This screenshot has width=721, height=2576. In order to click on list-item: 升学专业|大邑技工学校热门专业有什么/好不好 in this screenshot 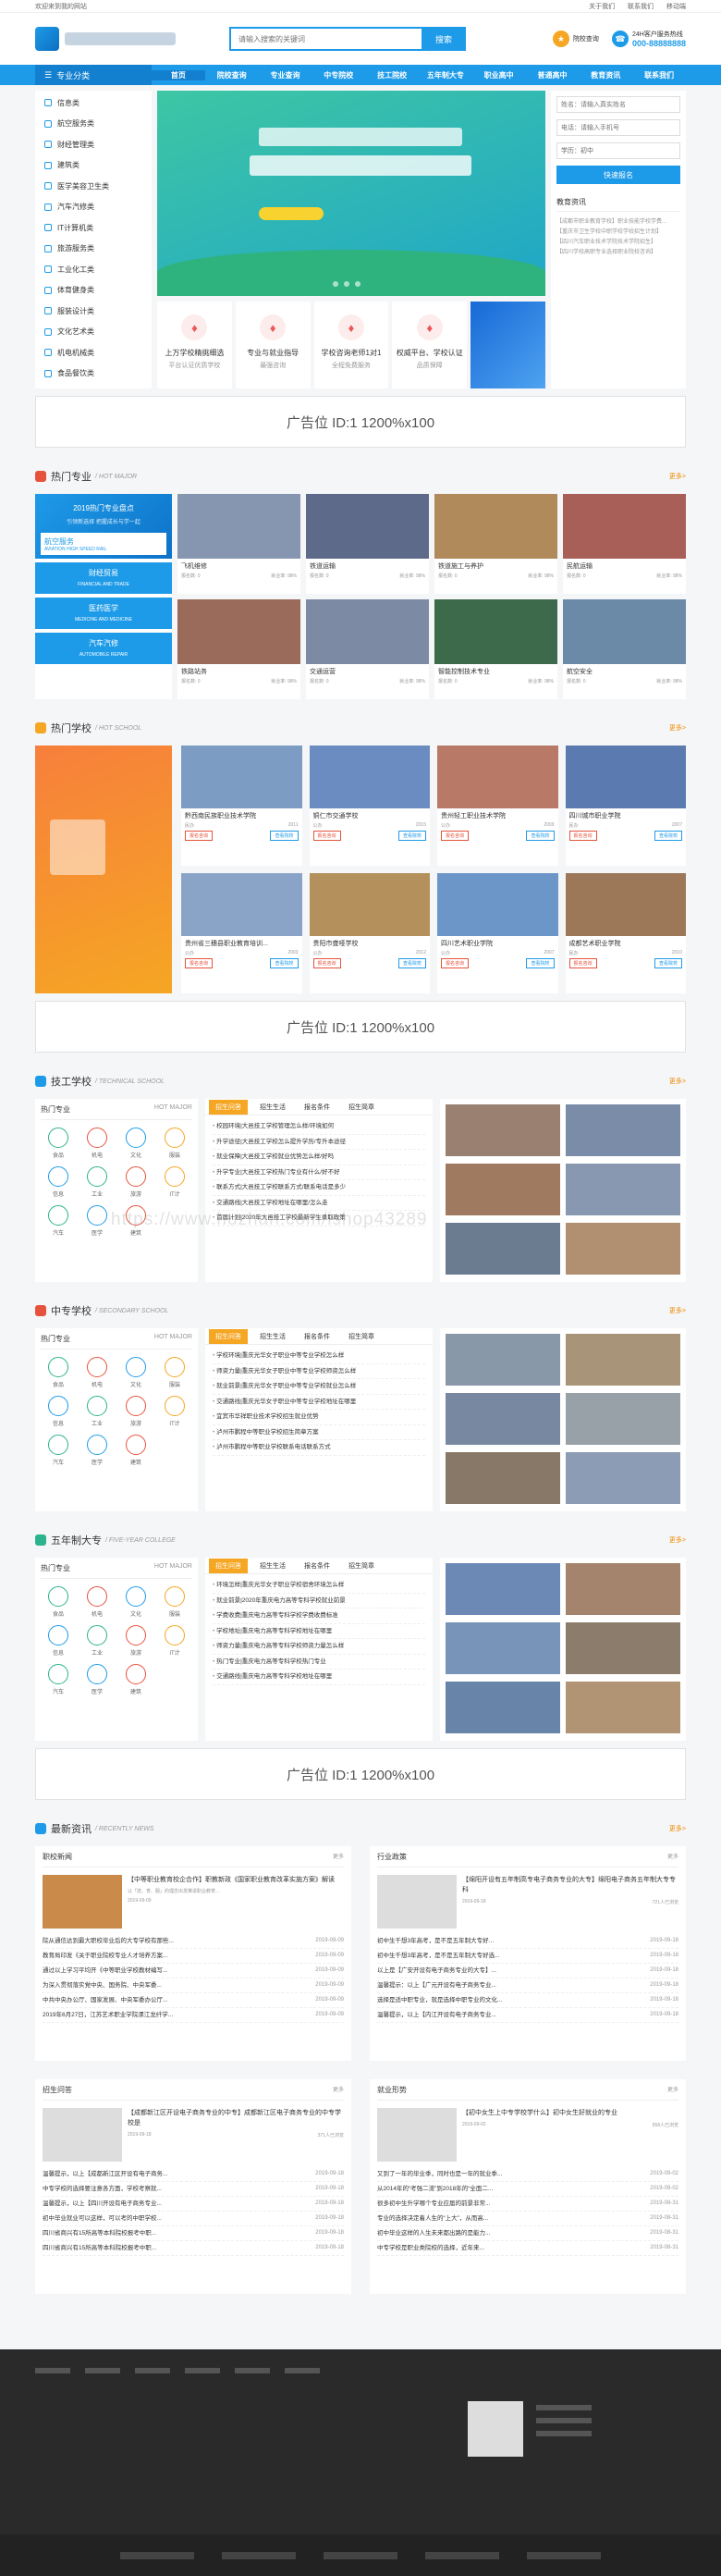, I will do `click(319, 1172)`.